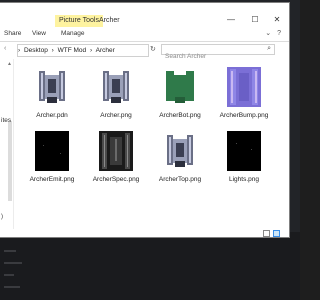 The width and height of the screenshot is (320, 300). I want to click on emit-map-icon, so click(52, 151).